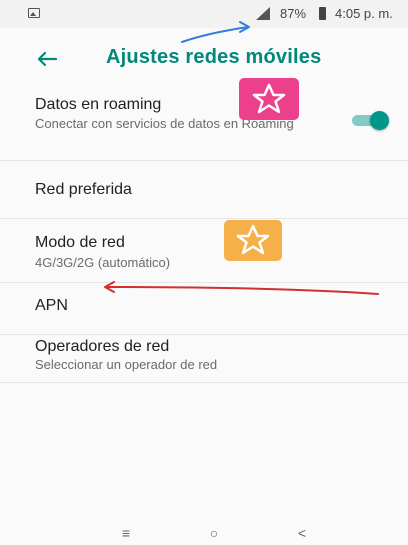 This screenshot has height=545, width=408. I want to click on setting-title: APN, so click(51, 305).